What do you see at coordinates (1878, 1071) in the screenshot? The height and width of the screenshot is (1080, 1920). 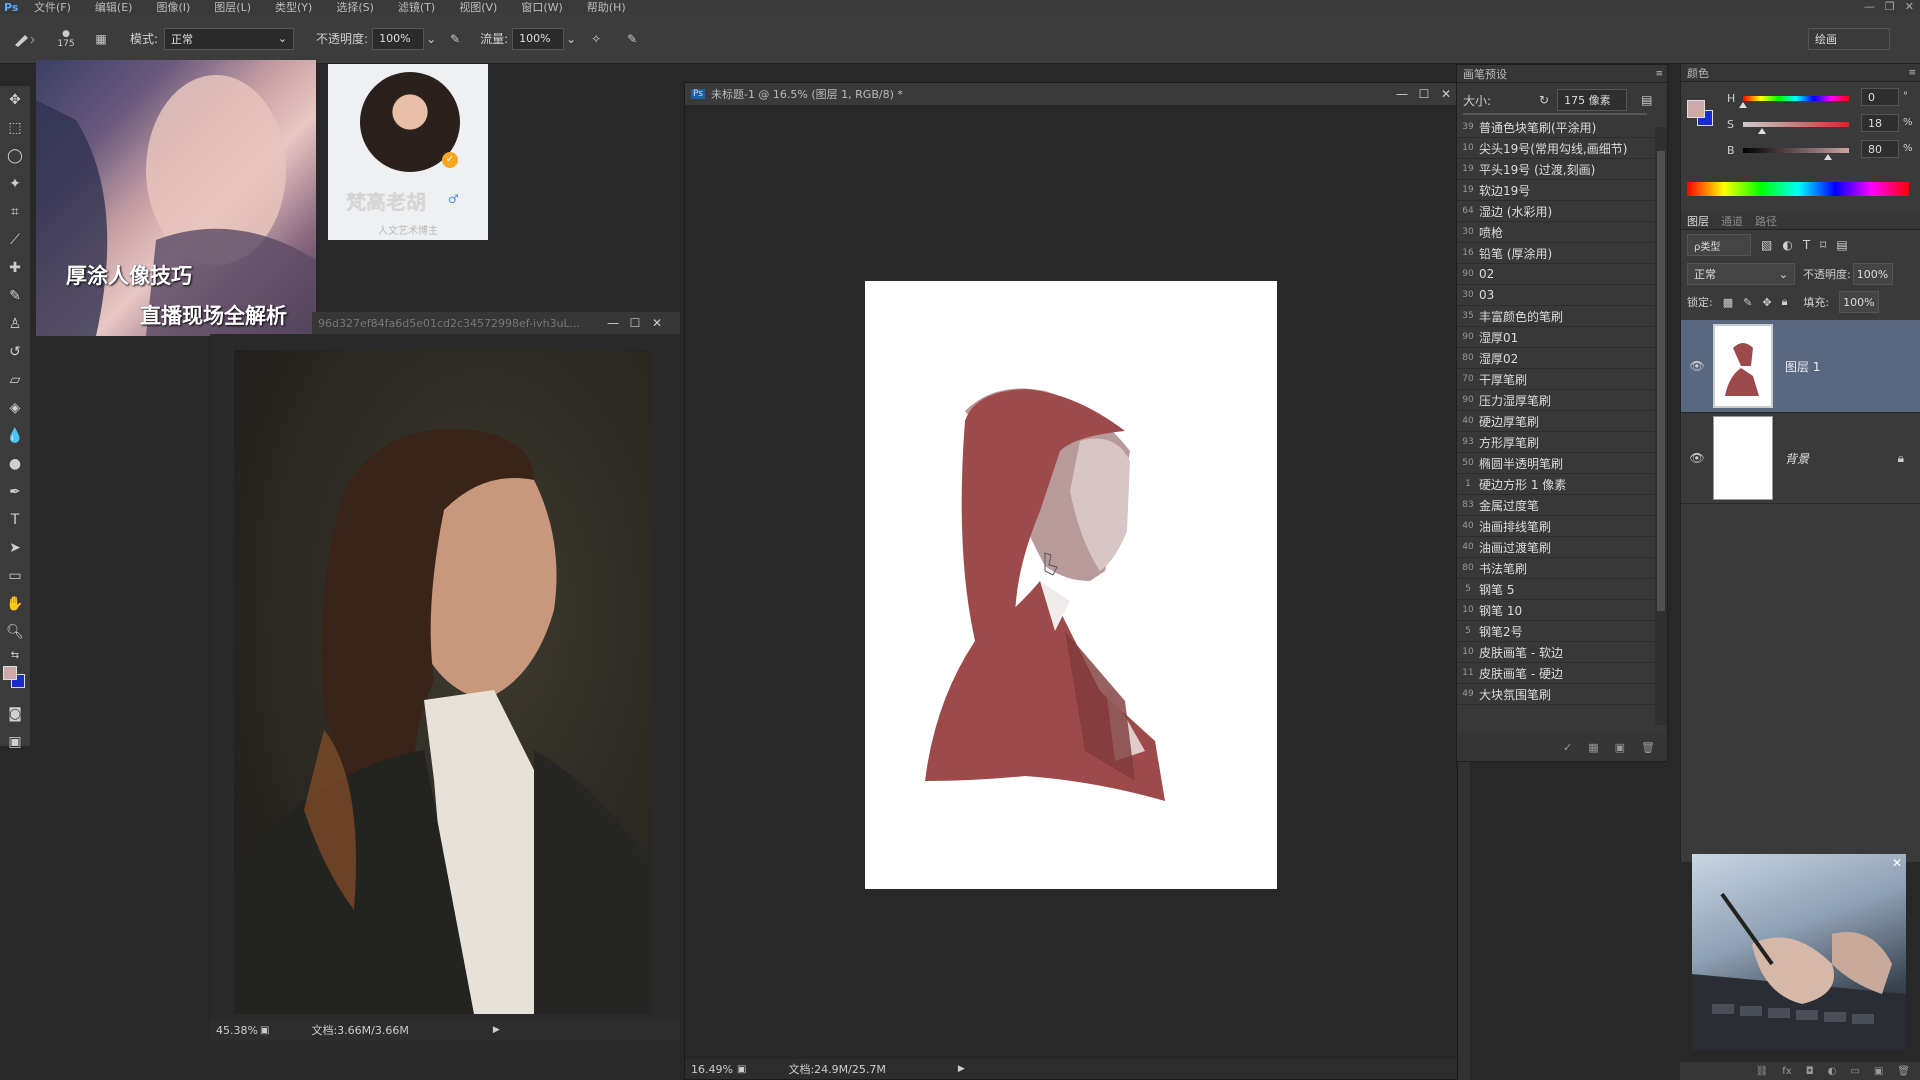 I see `new-layer-icon: ▣` at bounding box center [1878, 1071].